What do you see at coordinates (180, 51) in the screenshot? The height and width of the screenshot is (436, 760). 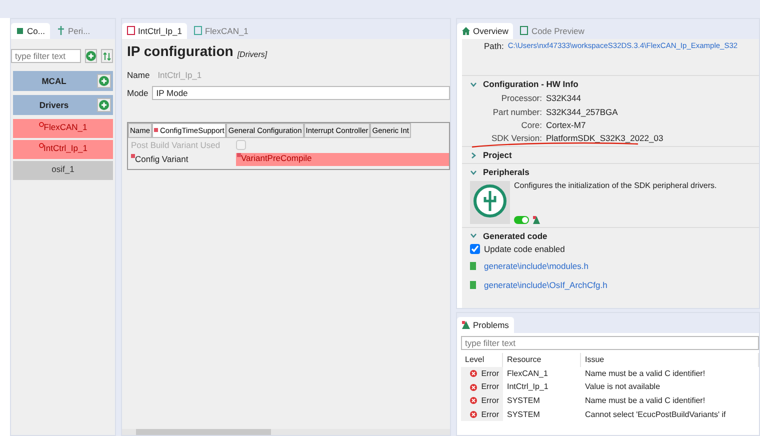 I see `page-title: IP configuration` at bounding box center [180, 51].